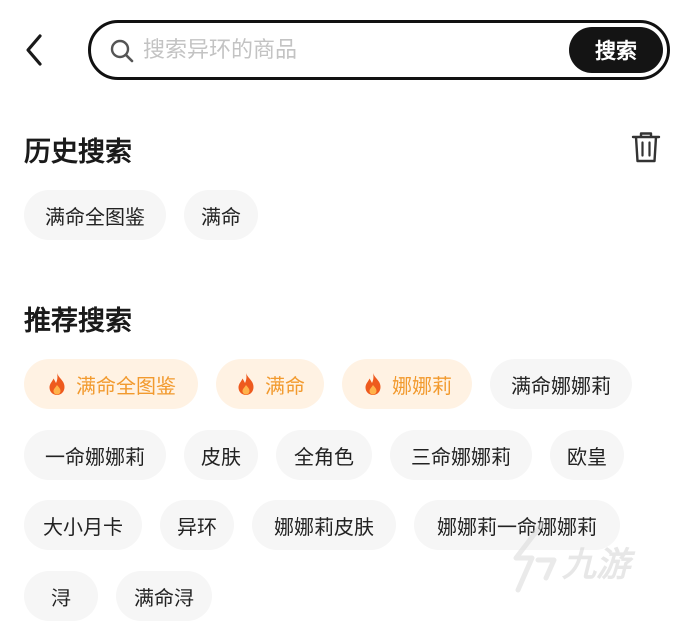 This screenshot has width=683, height=629. I want to click on recommend-chip-label: 全角色, so click(324, 456).